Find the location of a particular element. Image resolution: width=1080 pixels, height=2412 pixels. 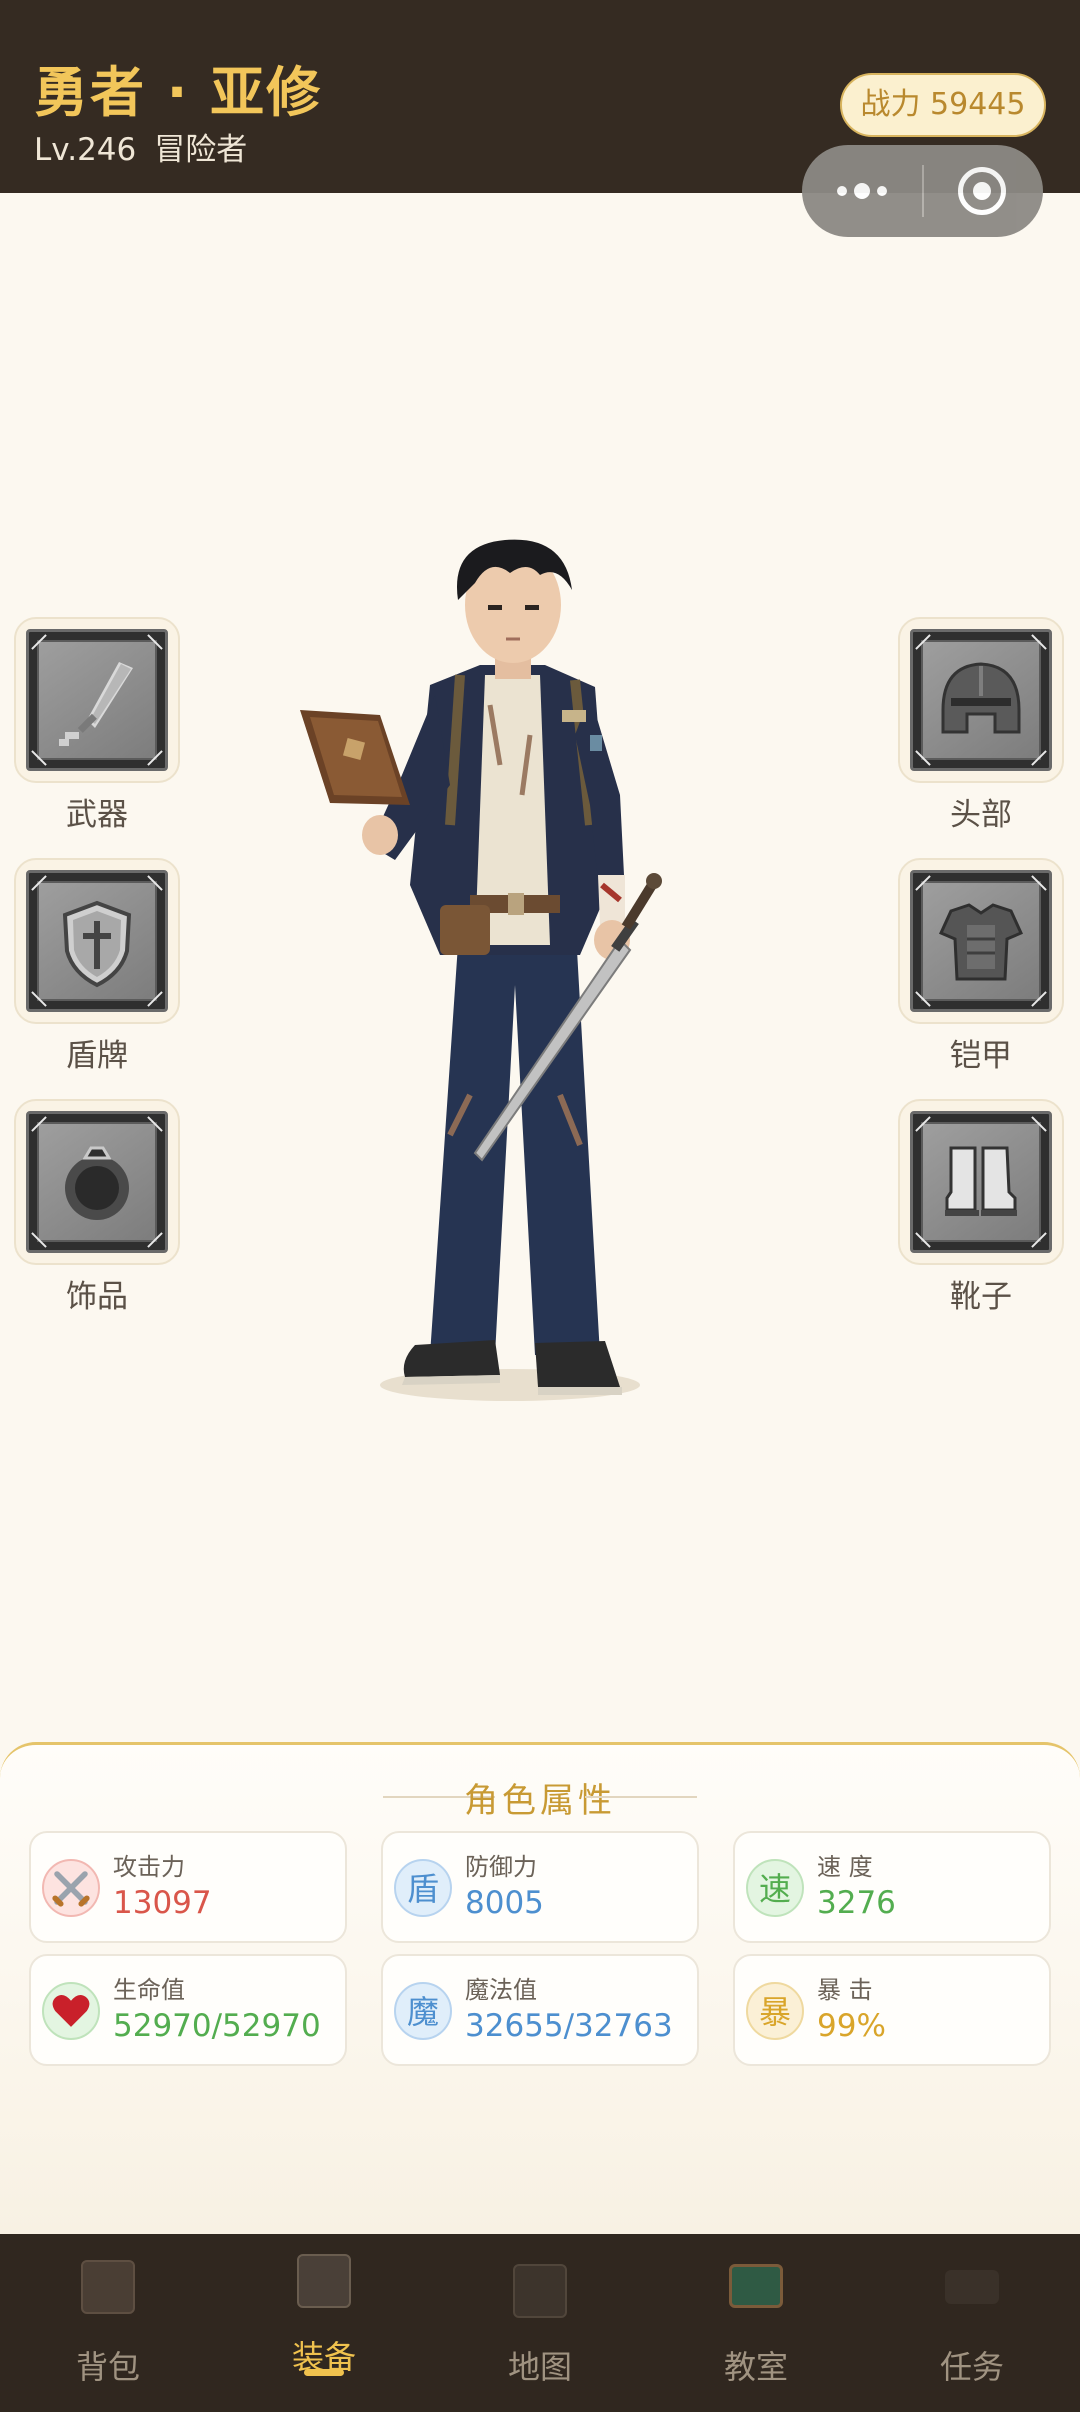

stat-label: 攻击力 is located at coordinates (149, 1867).